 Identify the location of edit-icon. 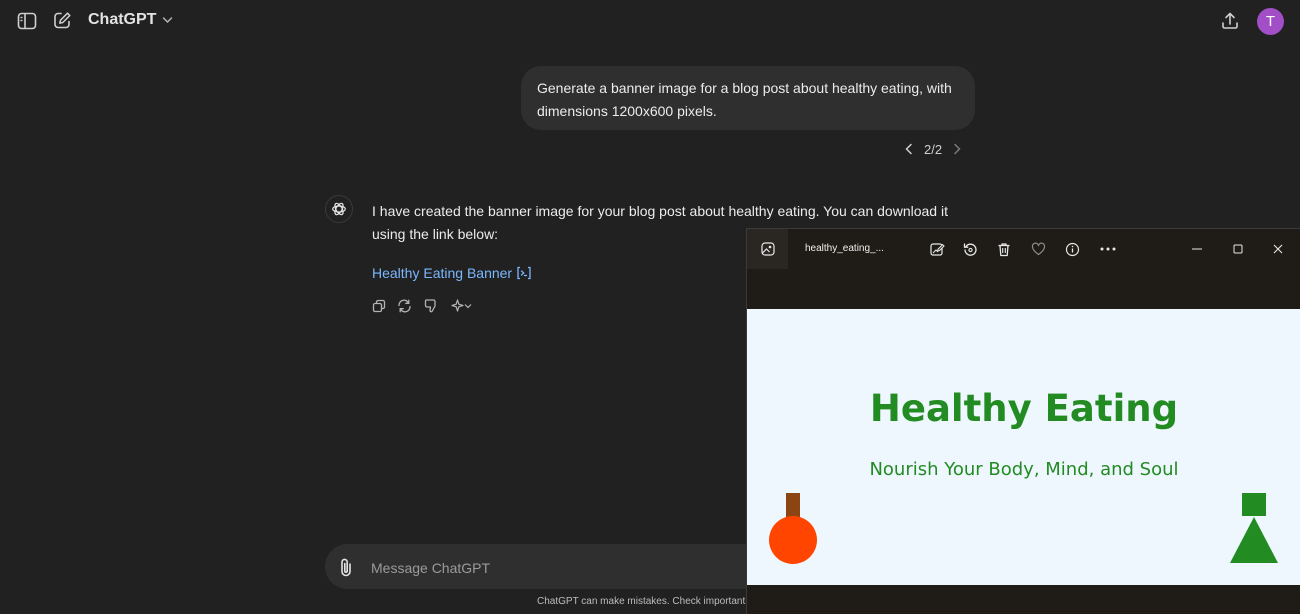
(62, 19).